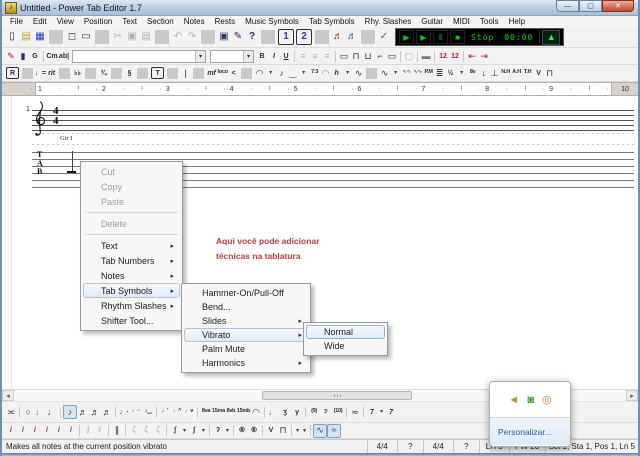 The image size is (640, 456). Describe the element at coordinates (12, 73) in the screenshot. I see `rehearsal-sign-button: R` at that location.